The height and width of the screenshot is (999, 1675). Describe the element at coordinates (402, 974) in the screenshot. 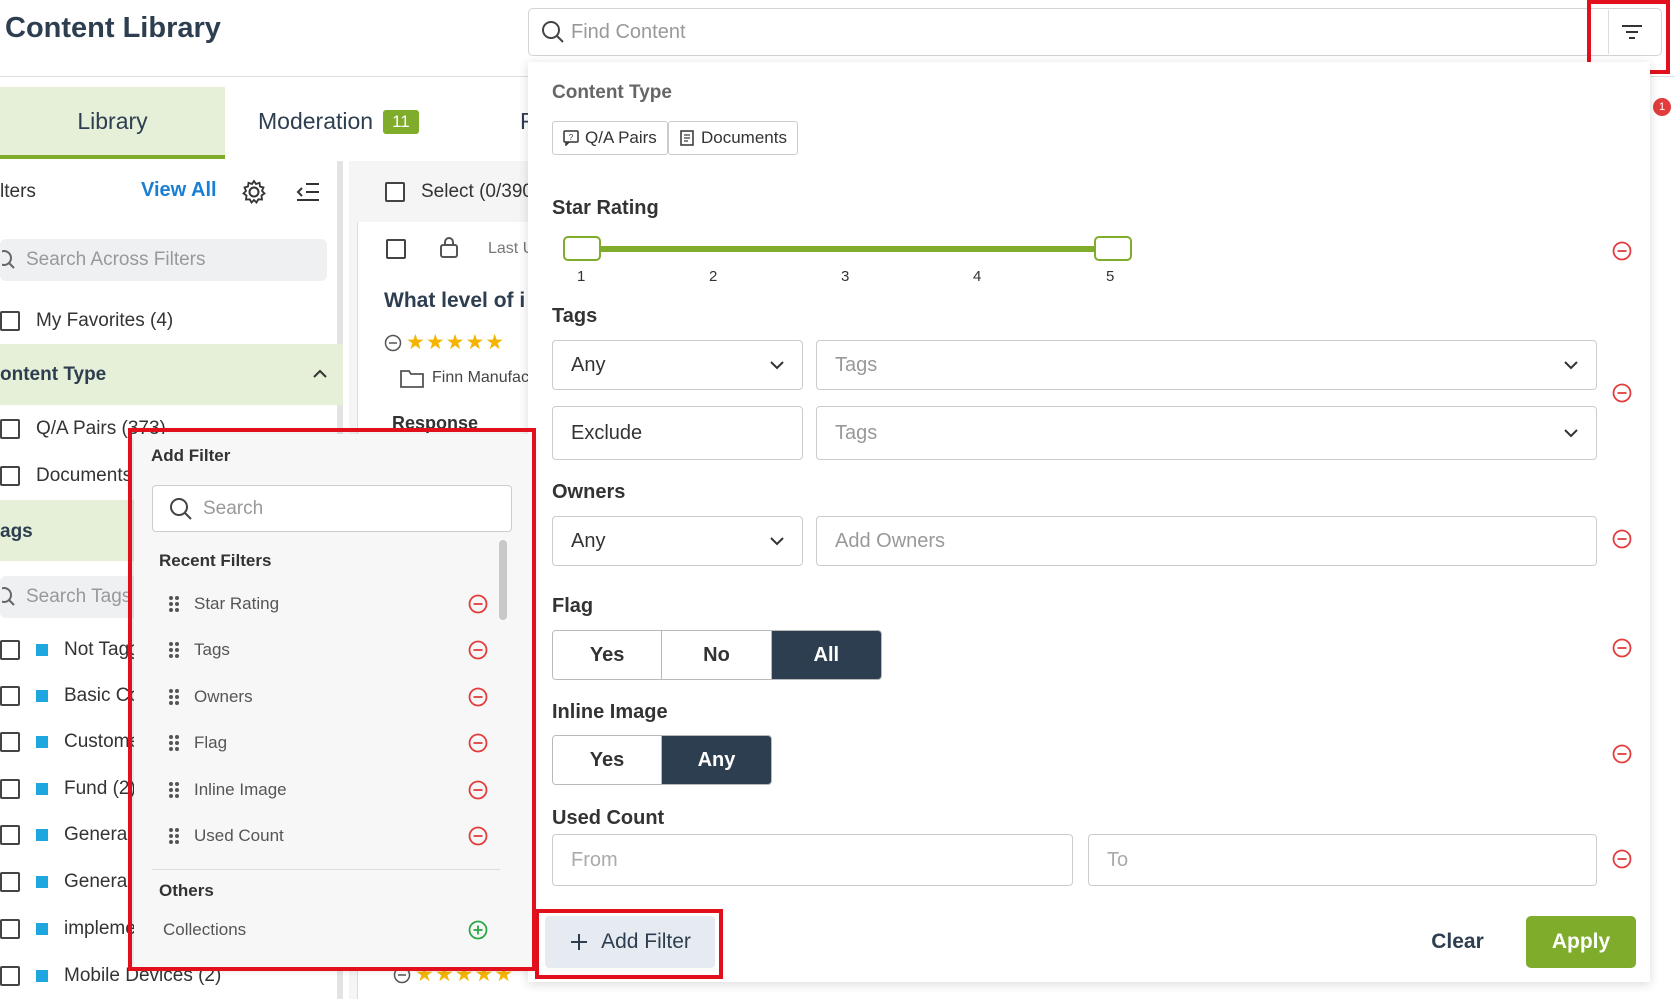

I see `minus-circle-icon` at that location.